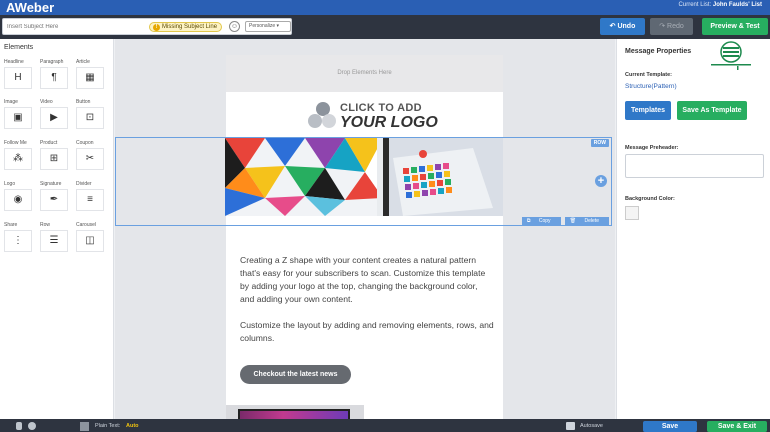  I want to click on personalize-select: Personalize ▾, so click(268, 26).